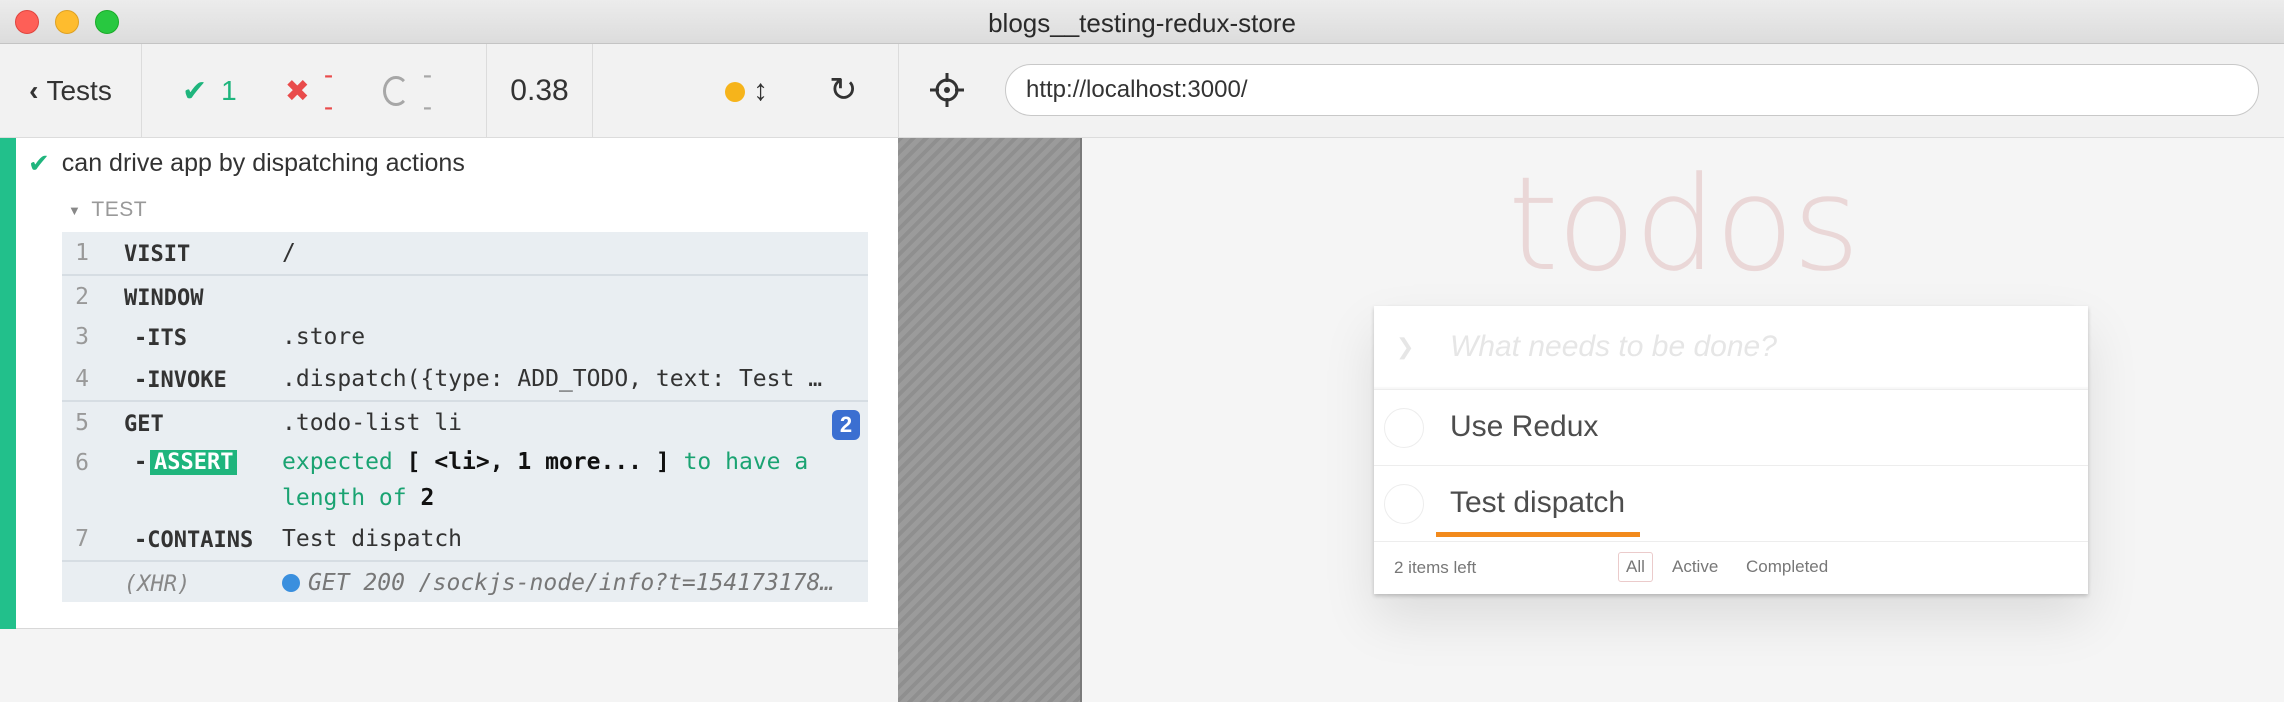 This screenshot has height=702, width=2284. Describe the element at coordinates (745, 91) in the screenshot. I see `controls: ↕ ↻` at that location.